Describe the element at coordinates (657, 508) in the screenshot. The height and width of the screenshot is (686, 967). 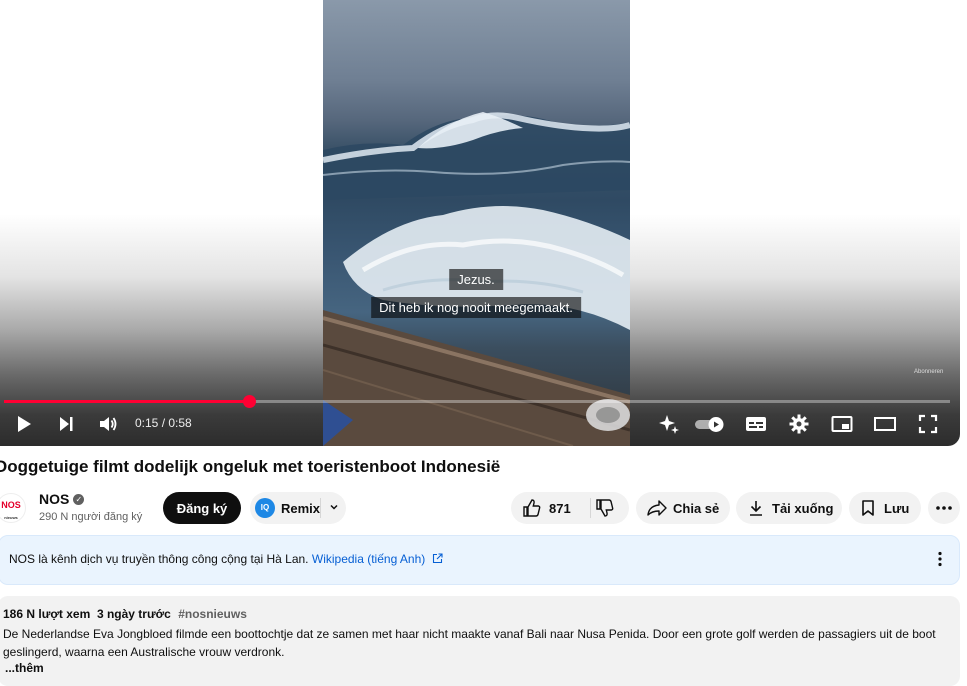
I see `share-icon` at that location.